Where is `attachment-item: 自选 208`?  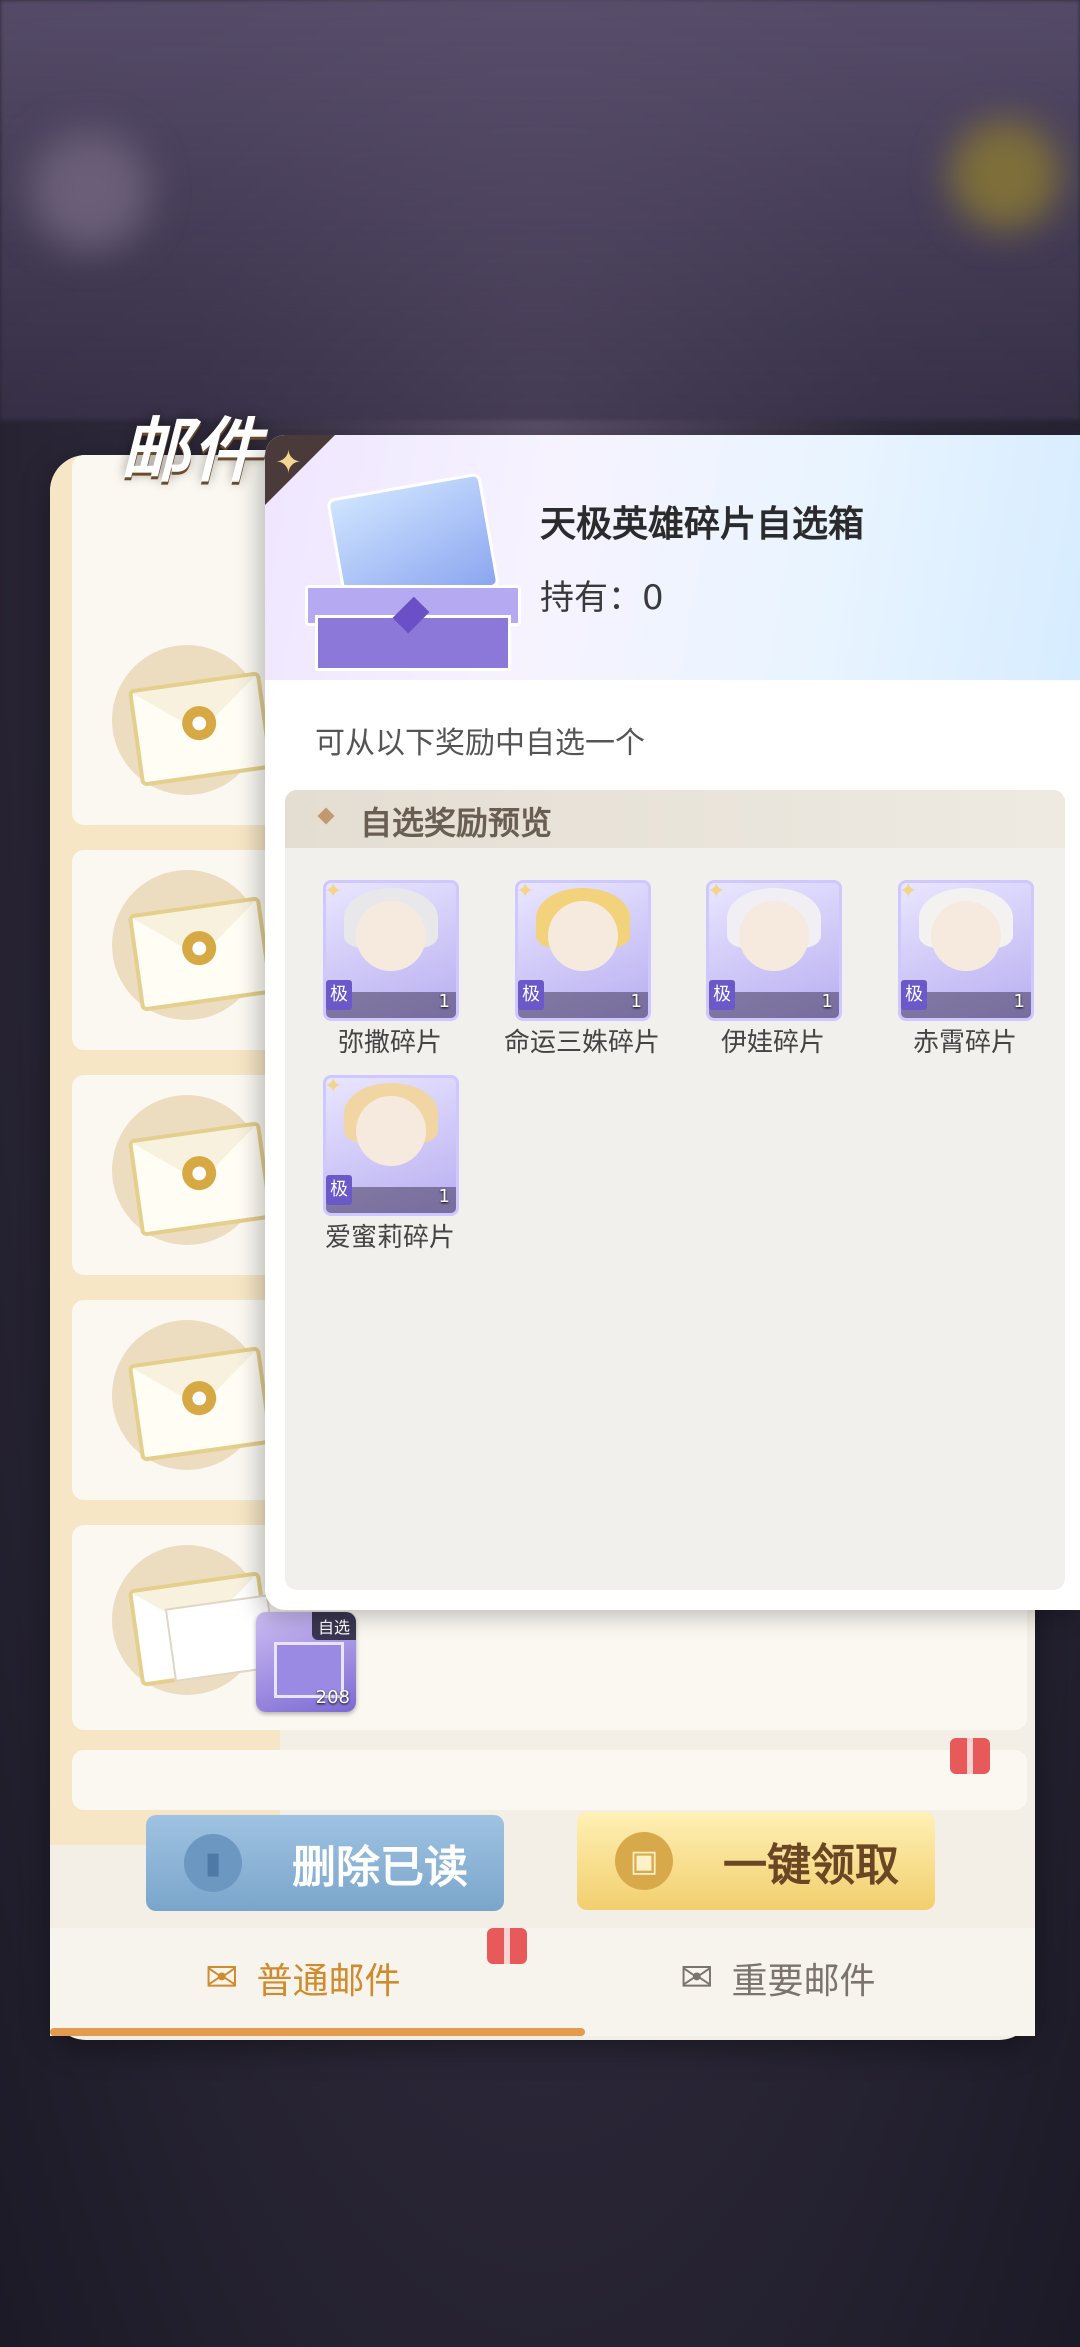 attachment-item: 自选 208 is located at coordinates (306, 1662).